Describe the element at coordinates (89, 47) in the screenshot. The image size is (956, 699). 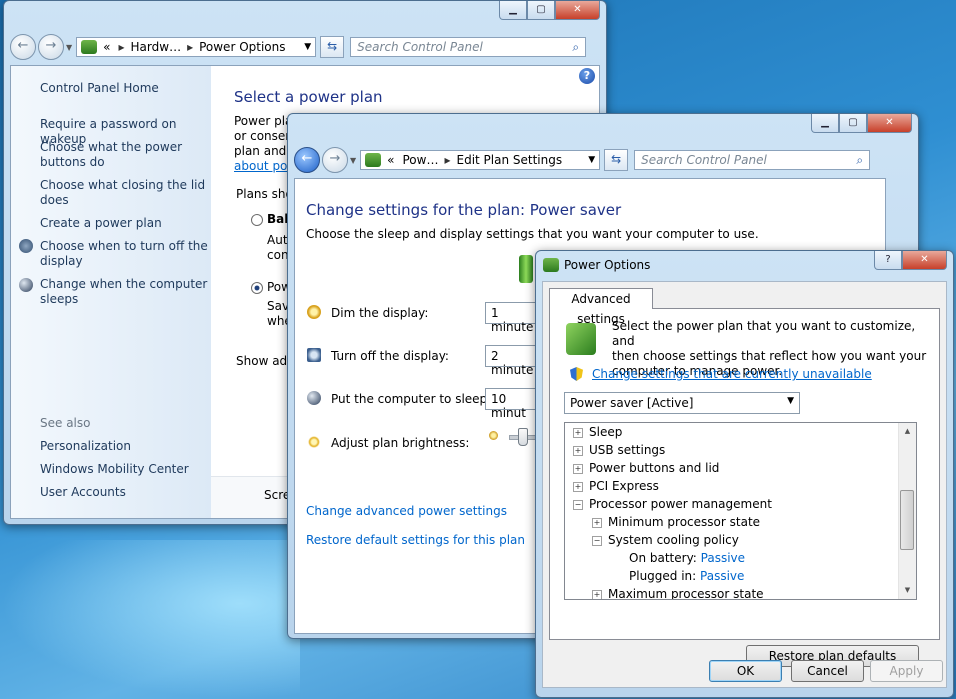
I see `control-panel-icon` at that location.